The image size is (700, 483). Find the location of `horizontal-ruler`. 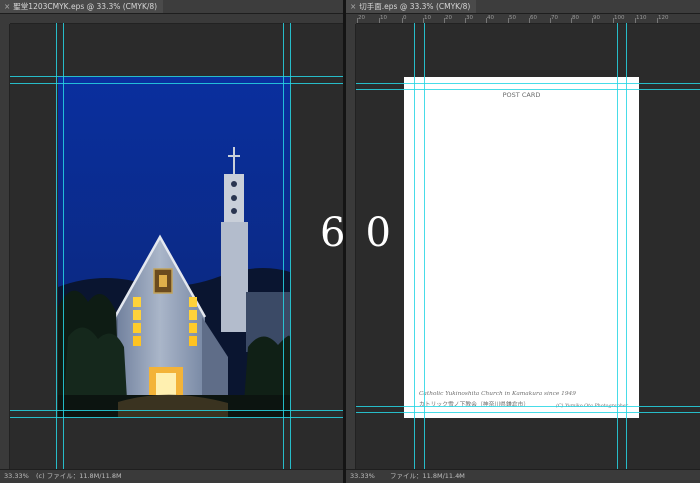

horizontal-ruler is located at coordinates (176, 19).